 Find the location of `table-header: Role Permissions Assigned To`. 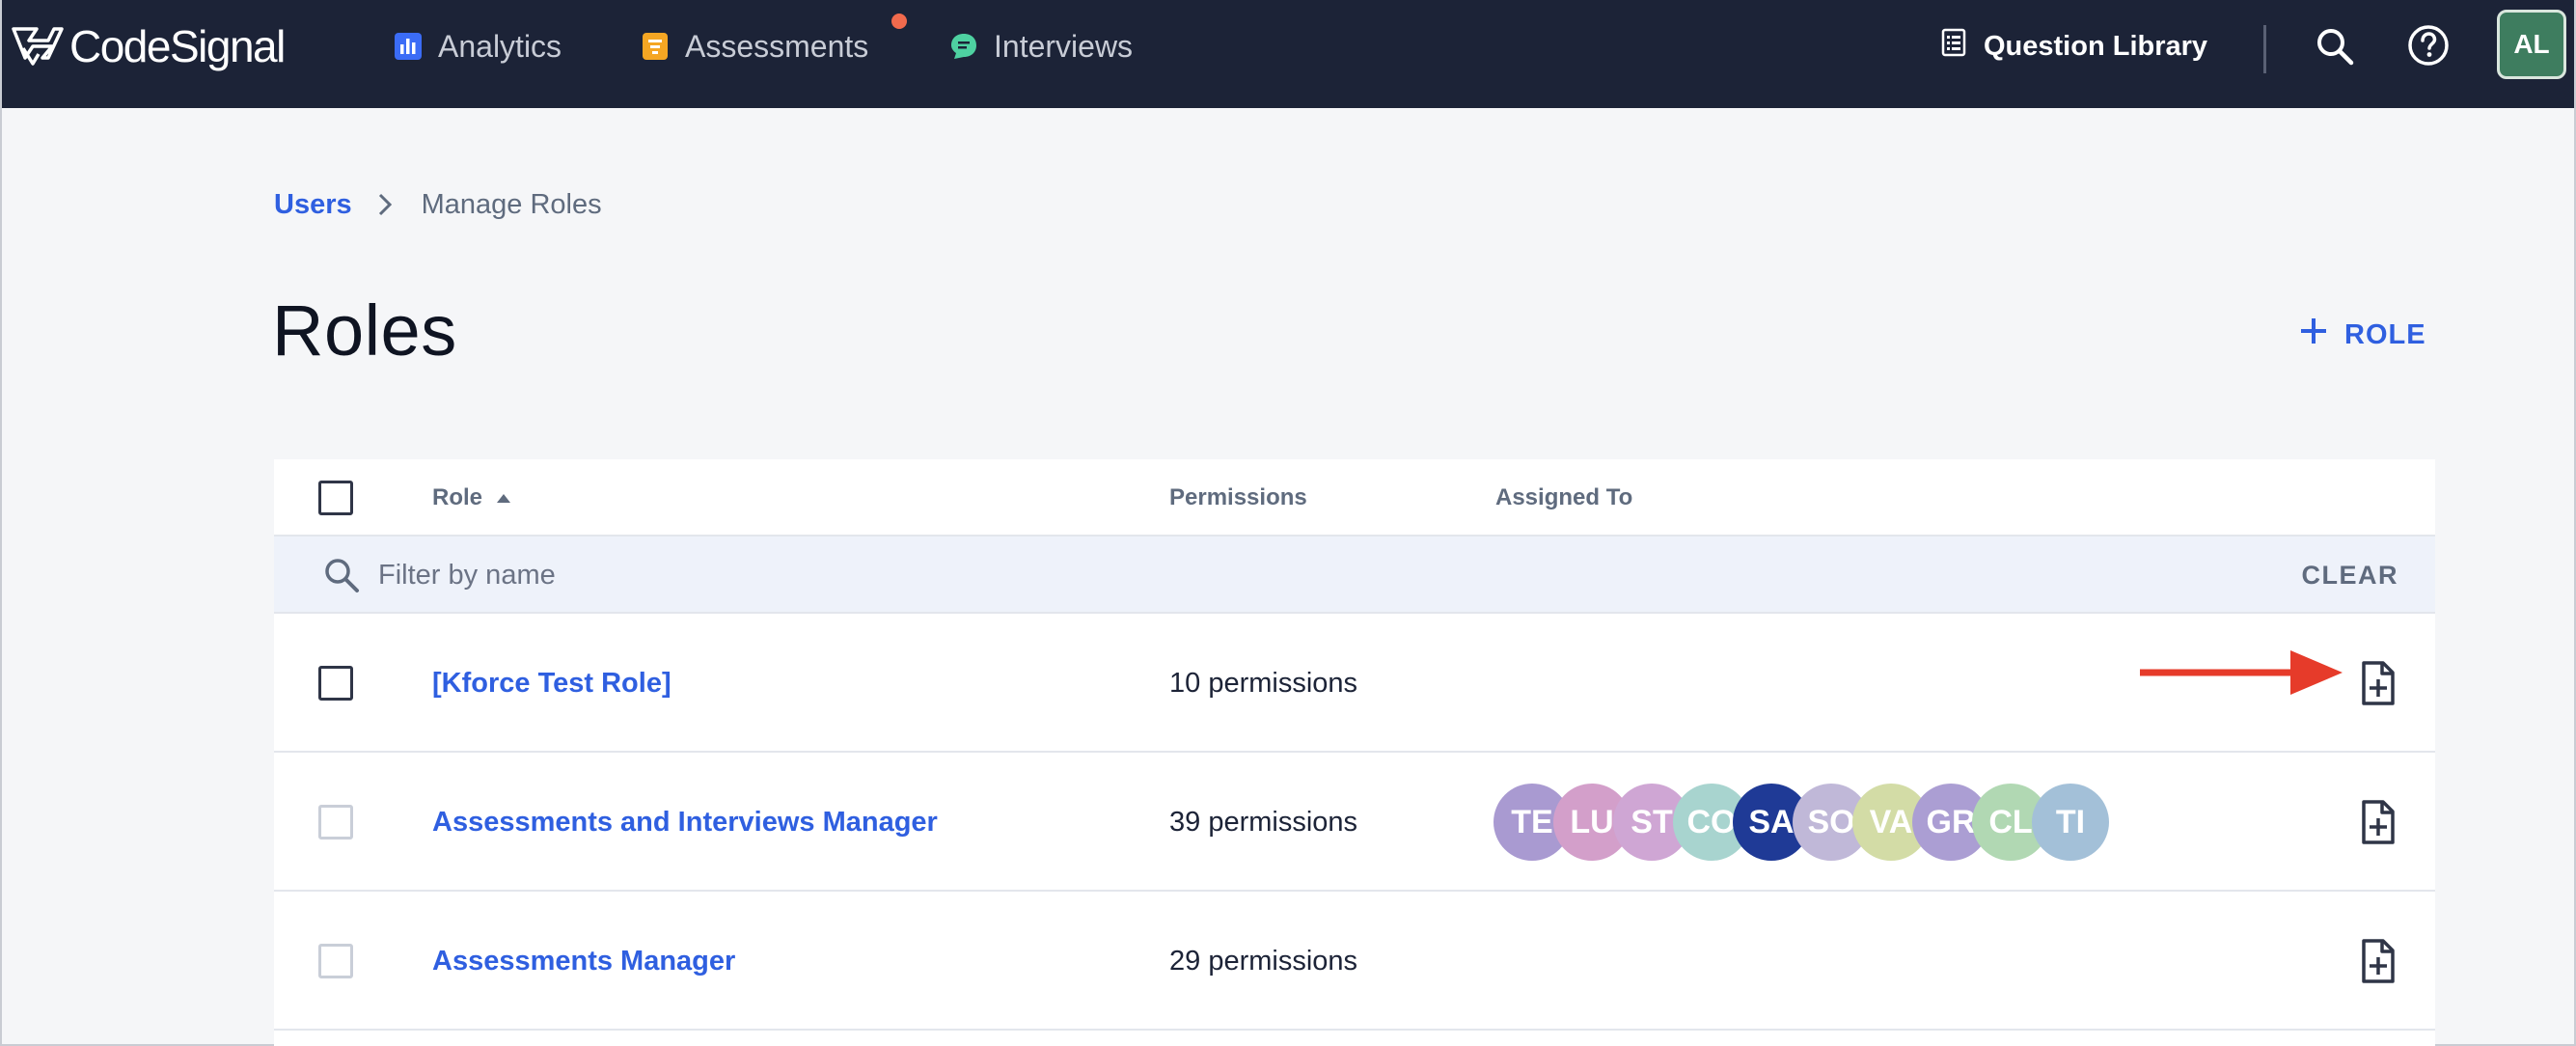

table-header: Role Permissions Assigned To is located at coordinates (1355, 498).